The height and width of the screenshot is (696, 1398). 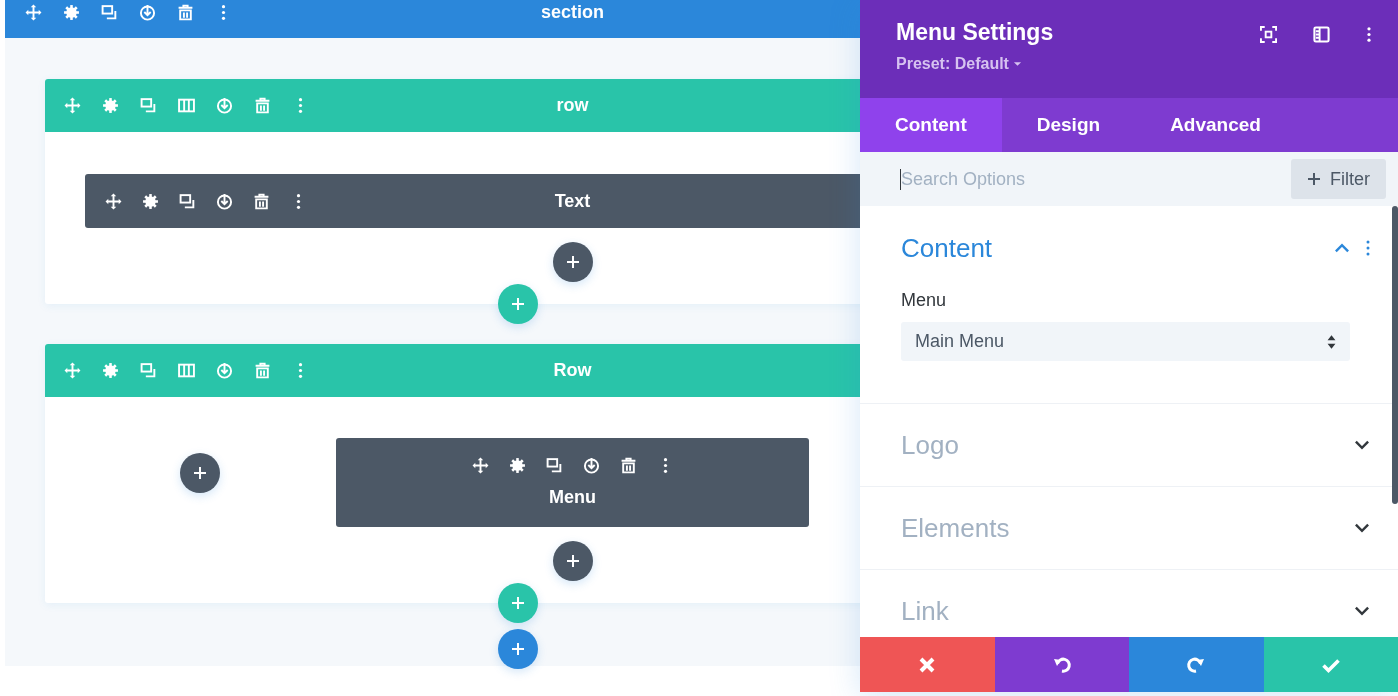 What do you see at coordinates (1395, 355) in the screenshot?
I see `scrollbar` at bounding box center [1395, 355].